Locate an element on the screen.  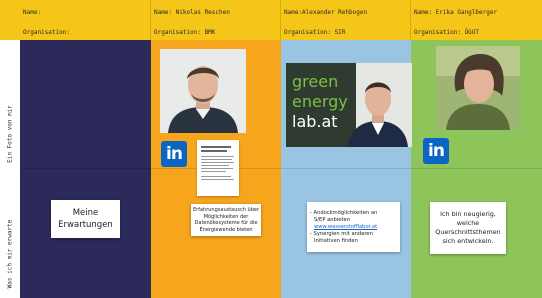
header-name-cell: Name: is located at coordinates (85, 12).